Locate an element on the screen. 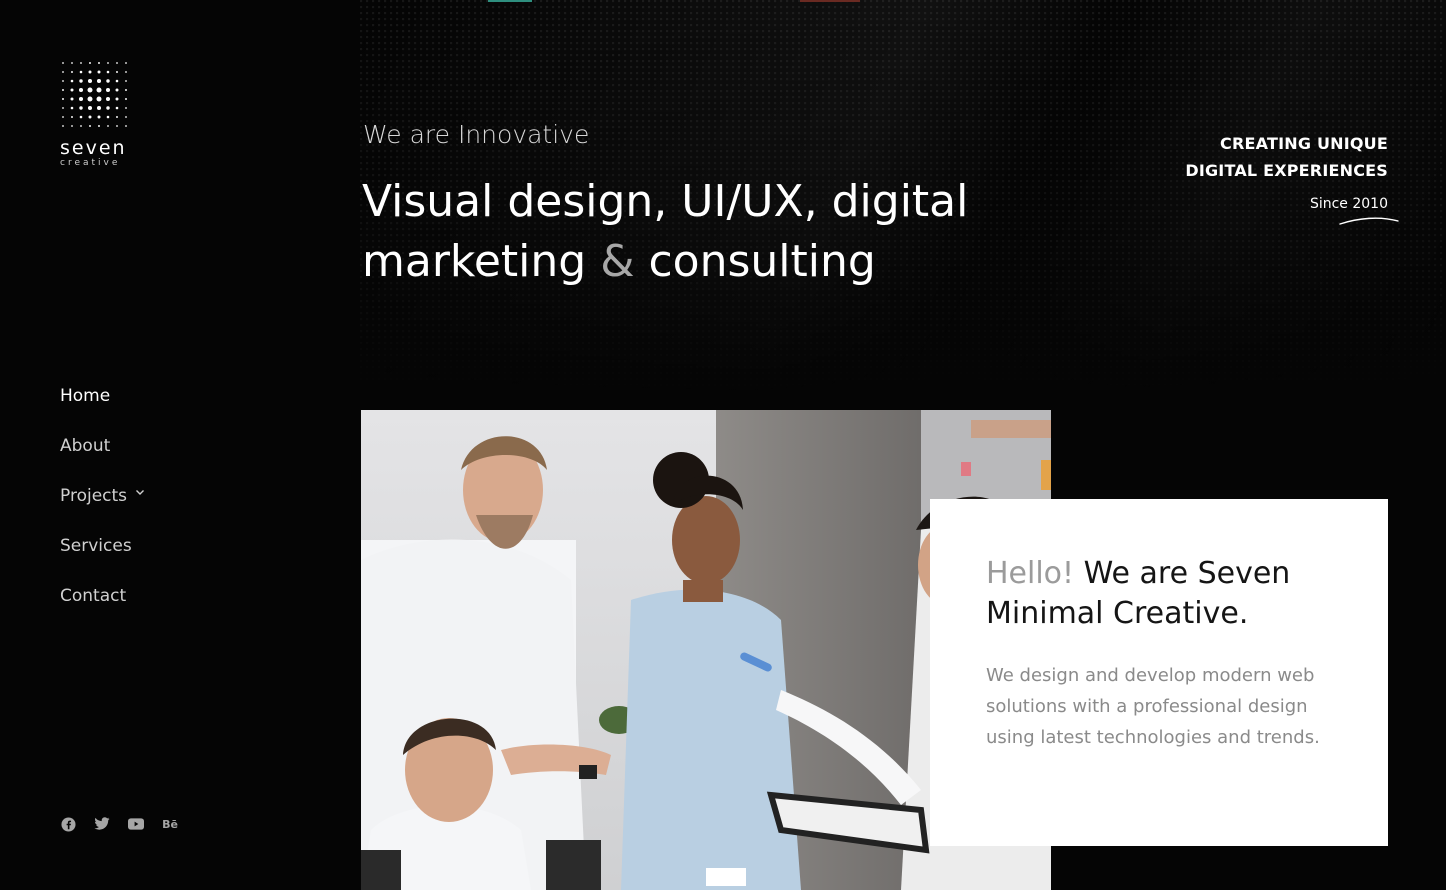 Image resolution: width=1446 pixels, height=890 pixels. since-label: Since 2010 is located at coordinates (1348, 204).